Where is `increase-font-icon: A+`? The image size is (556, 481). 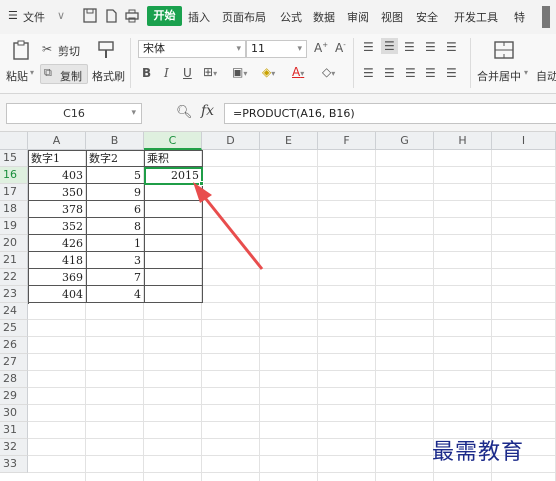 increase-font-icon: A+ is located at coordinates (321, 48).